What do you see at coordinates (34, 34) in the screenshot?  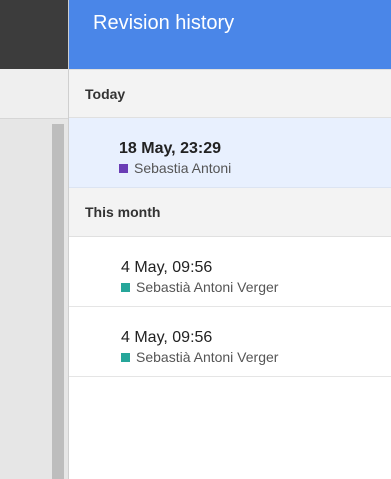 I see `app-top-bar` at bounding box center [34, 34].